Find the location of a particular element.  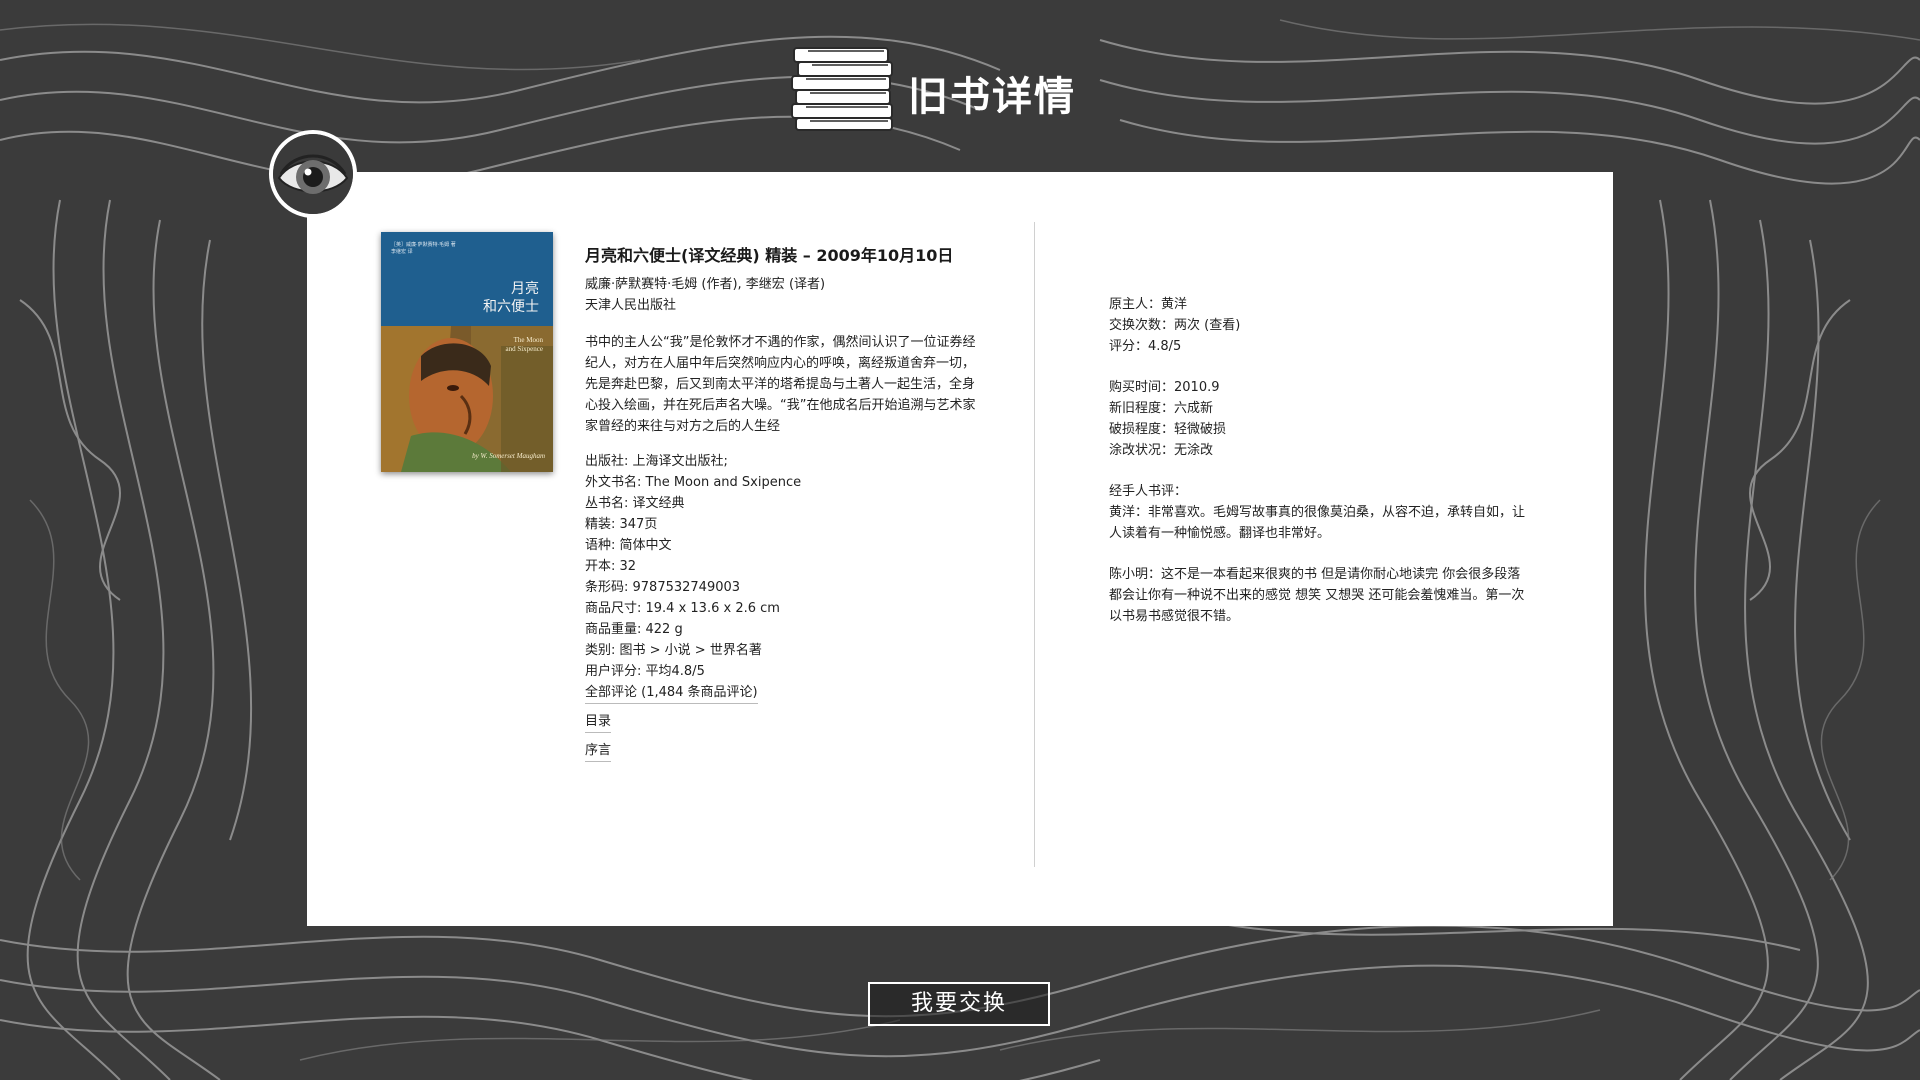

spec-weight: 商品重量: 422 g is located at coordinates (634, 629).